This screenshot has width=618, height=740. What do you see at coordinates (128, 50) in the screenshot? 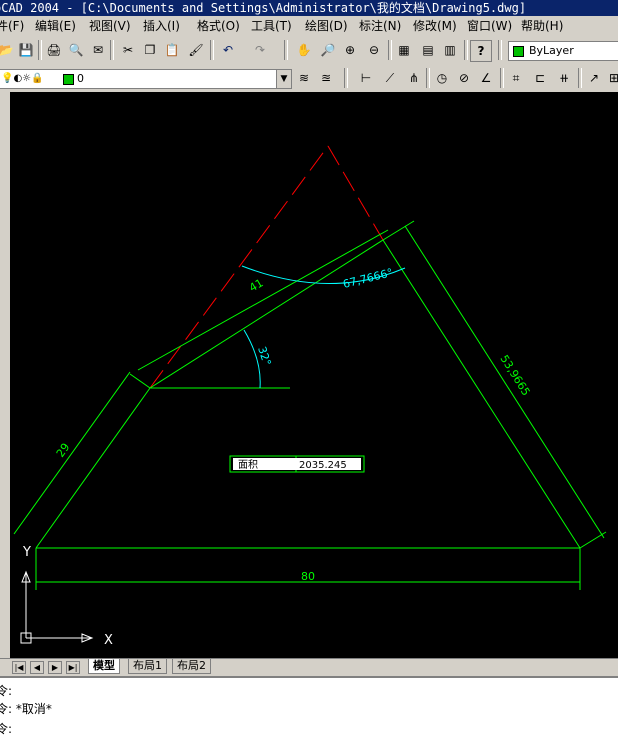
I see `cut-icon: ✂` at bounding box center [128, 50].